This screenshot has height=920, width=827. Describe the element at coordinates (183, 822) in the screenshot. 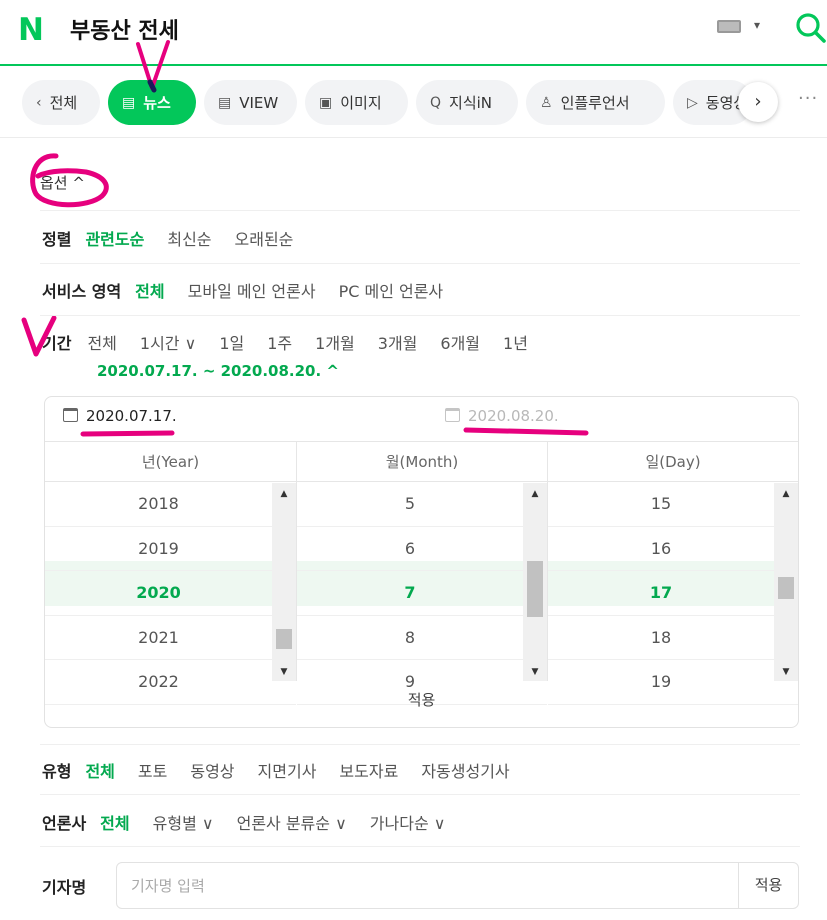

I see `press-by-type: 유형별 ∨` at that location.